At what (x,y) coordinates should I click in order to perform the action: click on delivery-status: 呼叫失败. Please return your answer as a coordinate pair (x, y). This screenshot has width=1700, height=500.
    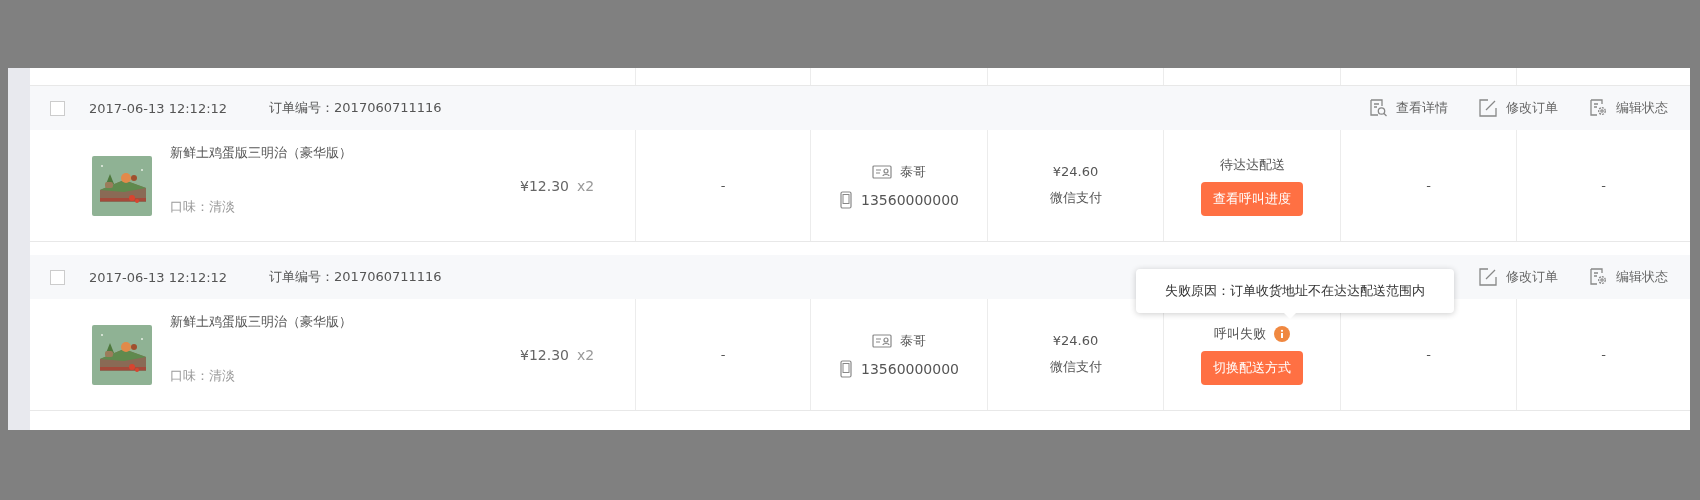
    Looking at the image, I should click on (1240, 333).